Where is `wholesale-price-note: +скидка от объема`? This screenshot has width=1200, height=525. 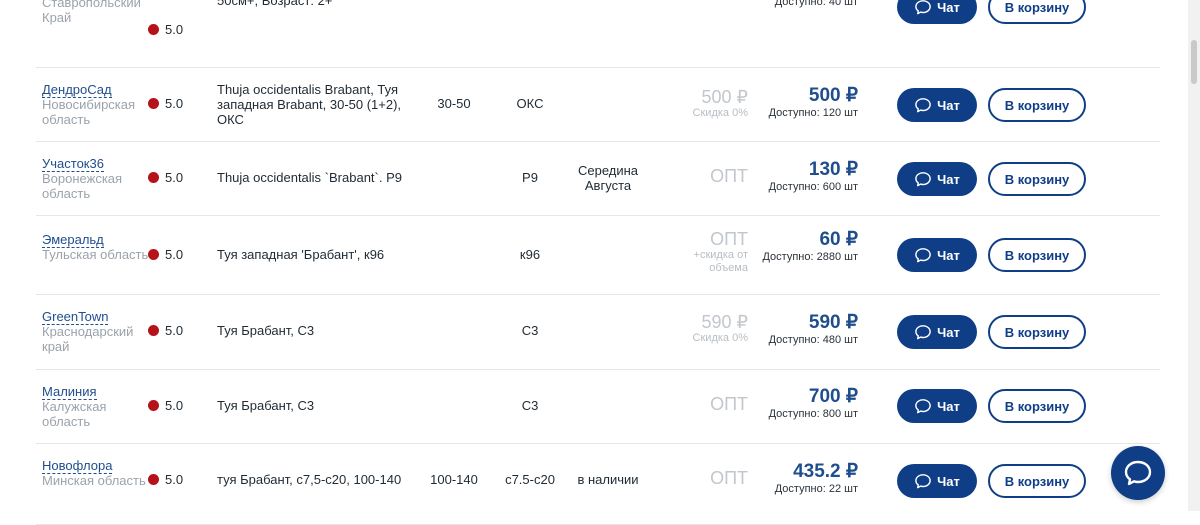
wholesale-price-note: +скидка от объема is located at coordinates (720, 261).